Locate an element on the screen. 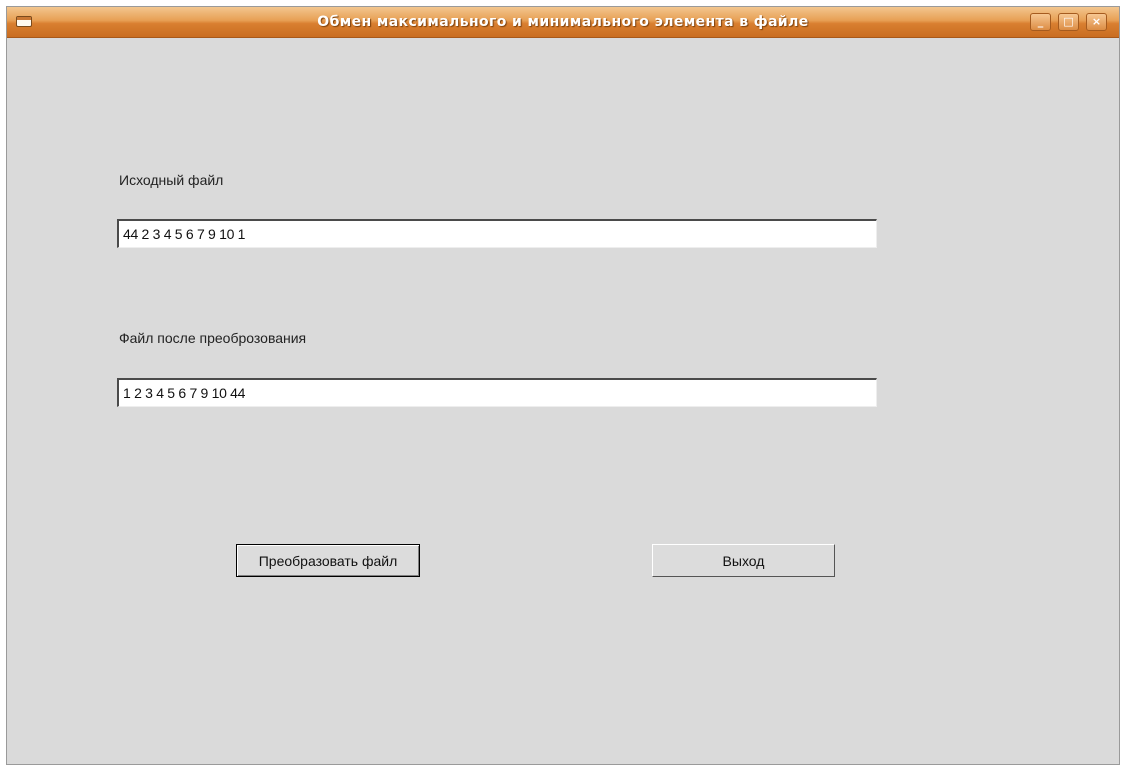 Image resolution: width=1122 pixels, height=767 pixels. source-file-field is located at coordinates (497, 233).